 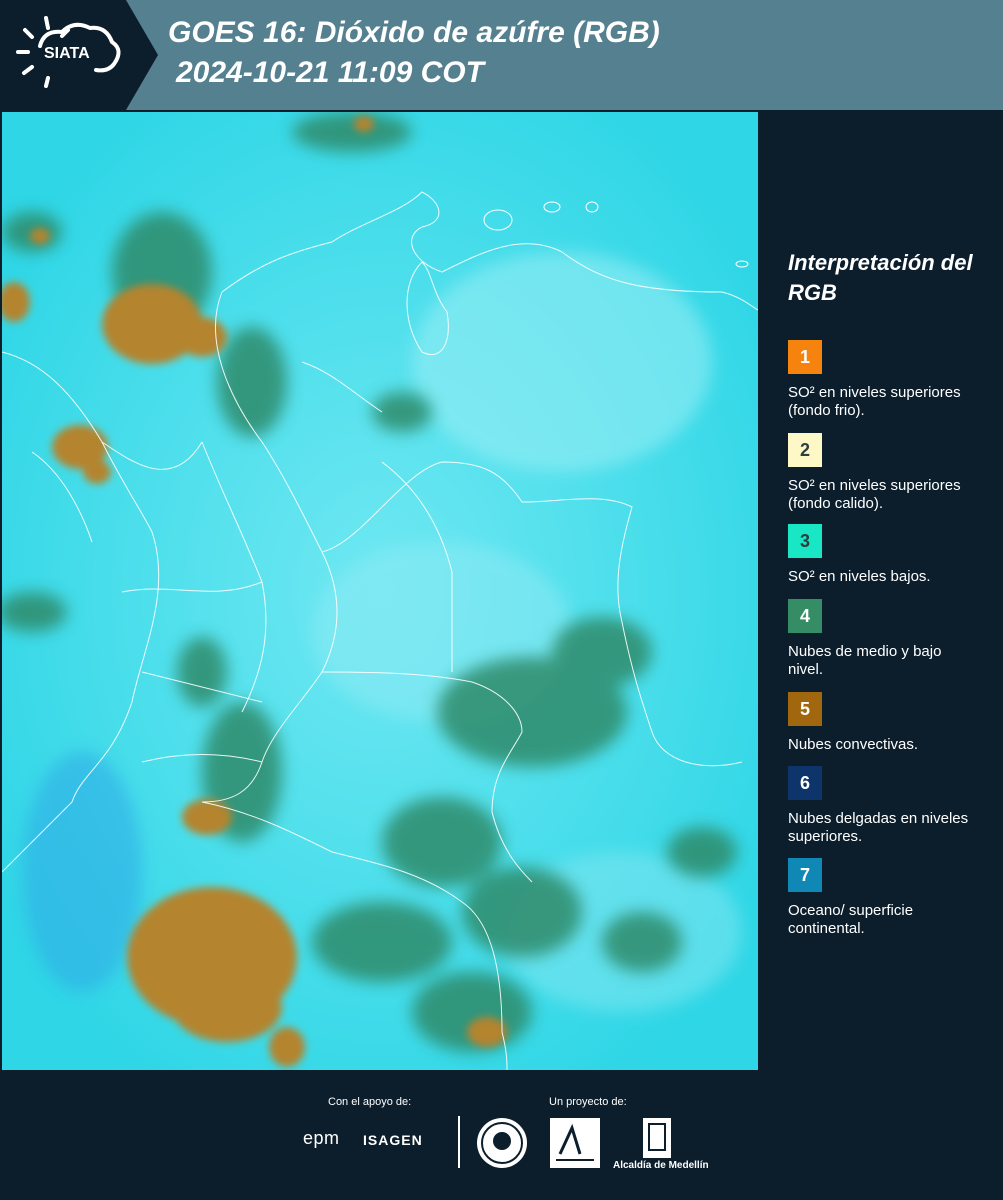 I want to click on page-title: GOES 16: Dióxido de azúfre (RGB), so click(x=414, y=32).